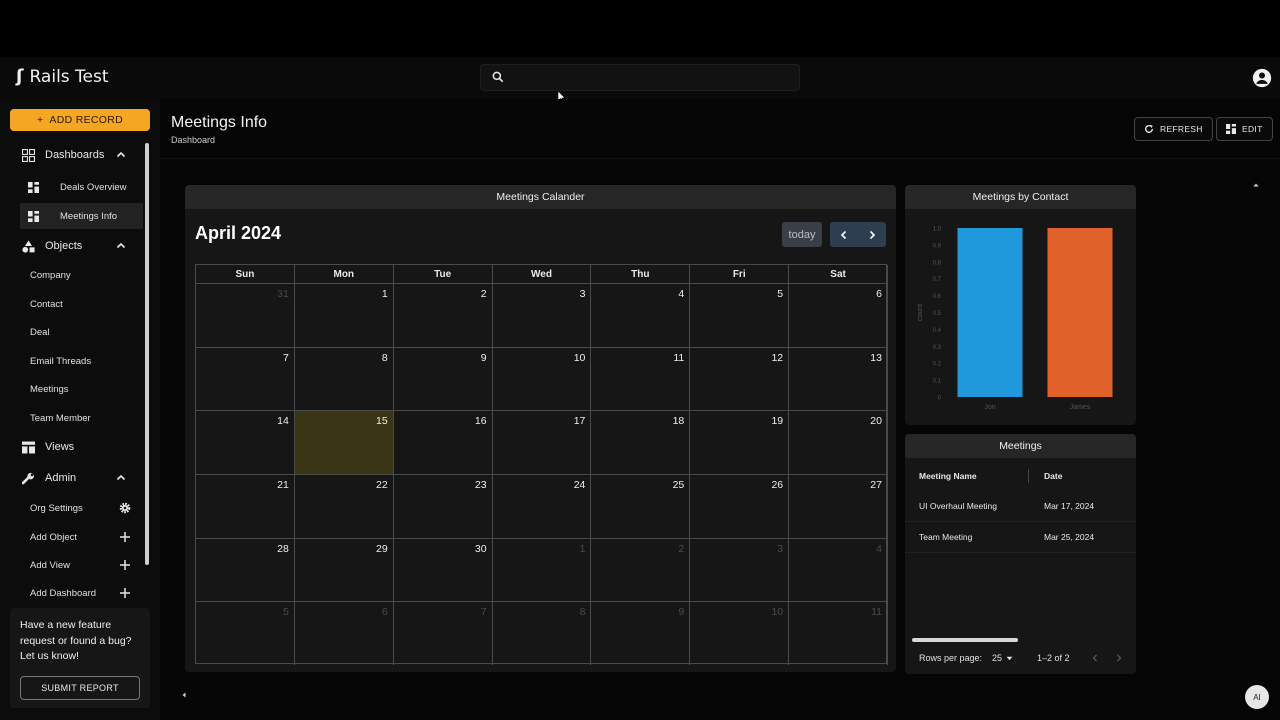 The width and height of the screenshot is (1280, 720). Describe the element at coordinates (1257, 697) in the screenshot. I see `ai-assistant-button: AI` at that location.